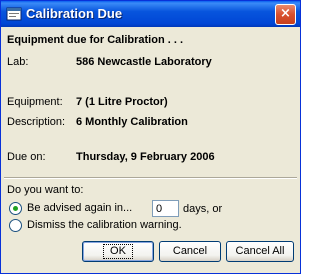 Image resolution: width=320 pixels, height=274 pixels. Describe the element at coordinates (18, 62) in the screenshot. I see `lab-label: Lab:` at that location.